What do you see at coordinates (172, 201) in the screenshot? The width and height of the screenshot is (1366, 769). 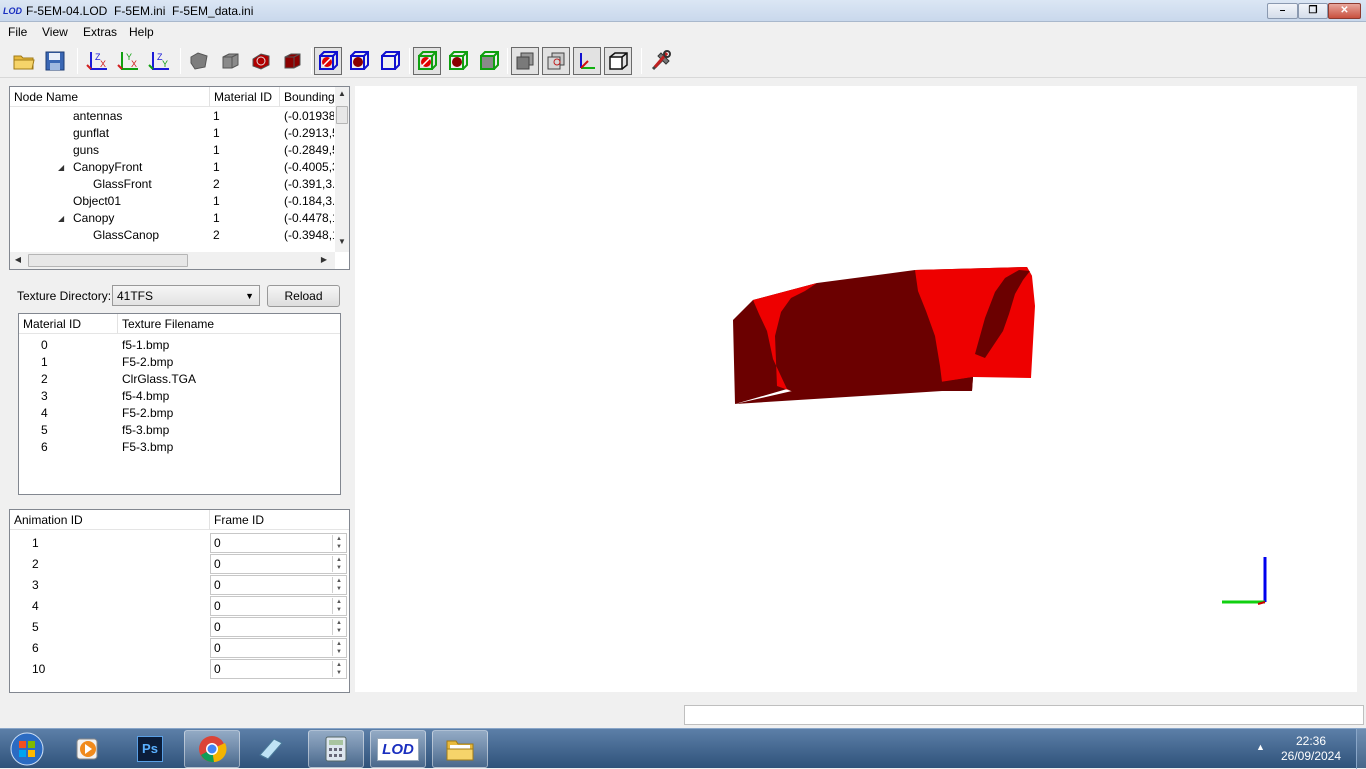 I see `tree-row: Object01 1 (-0.184,3.8` at bounding box center [172, 201].